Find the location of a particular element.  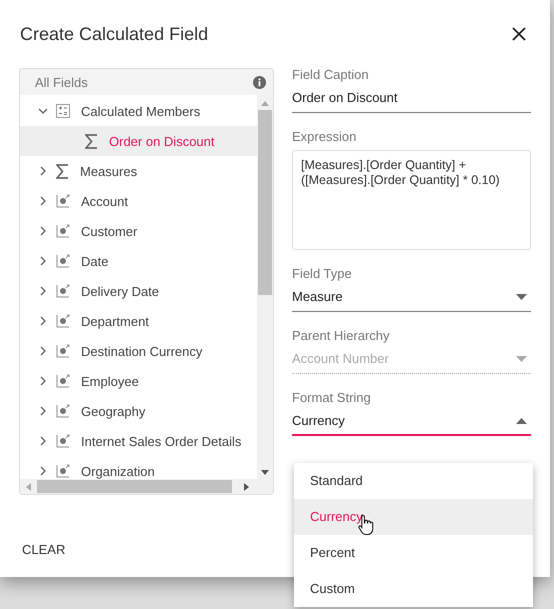

dropdown-option: Percent is located at coordinates (413, 553).